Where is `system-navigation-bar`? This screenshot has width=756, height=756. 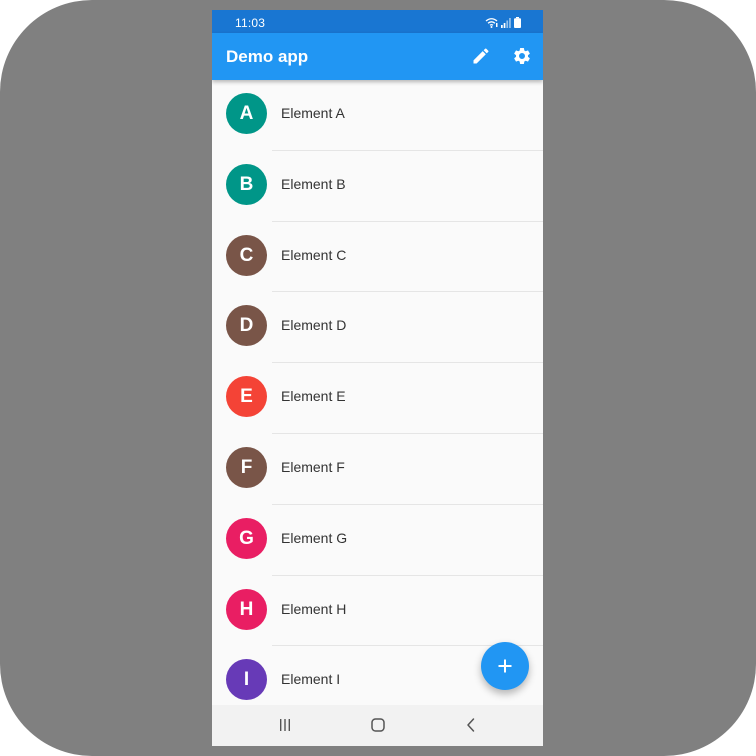
system-navigation-bar is located at coordinates (377, 725).